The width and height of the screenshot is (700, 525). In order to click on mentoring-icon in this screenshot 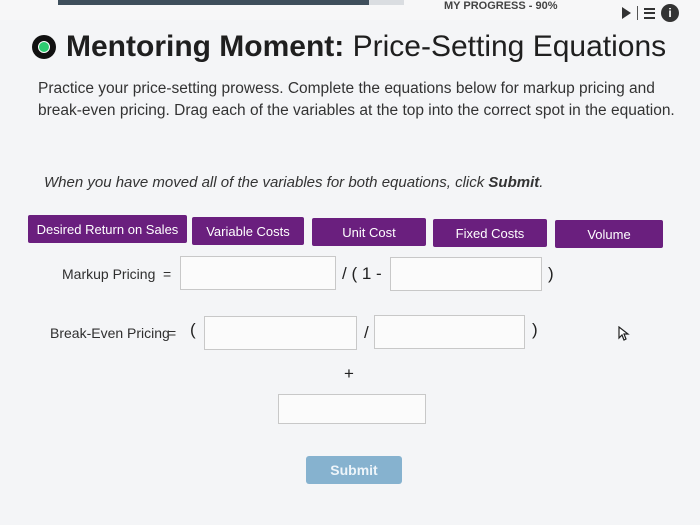, I will do `click(44, 47)`.